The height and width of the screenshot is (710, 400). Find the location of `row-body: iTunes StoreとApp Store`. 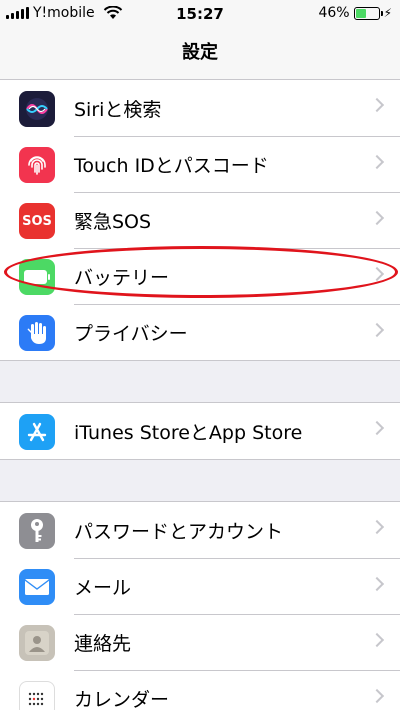

row-body: iTunes StoreとApp Store is located at coordinates (237, 431).